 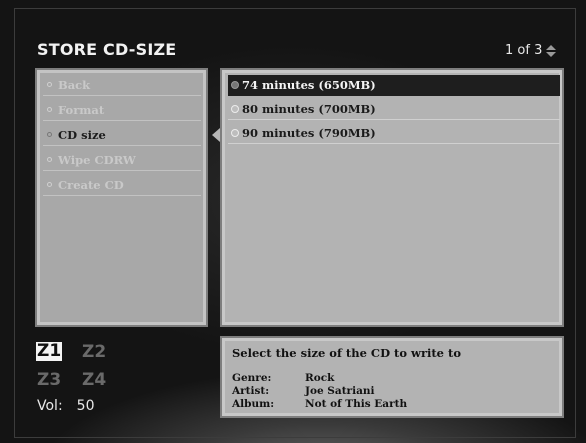 What do you see at coordinates (94, 380) in the screenshot?
I see `zone-z4: Z4` at bounding box center [94, 380].